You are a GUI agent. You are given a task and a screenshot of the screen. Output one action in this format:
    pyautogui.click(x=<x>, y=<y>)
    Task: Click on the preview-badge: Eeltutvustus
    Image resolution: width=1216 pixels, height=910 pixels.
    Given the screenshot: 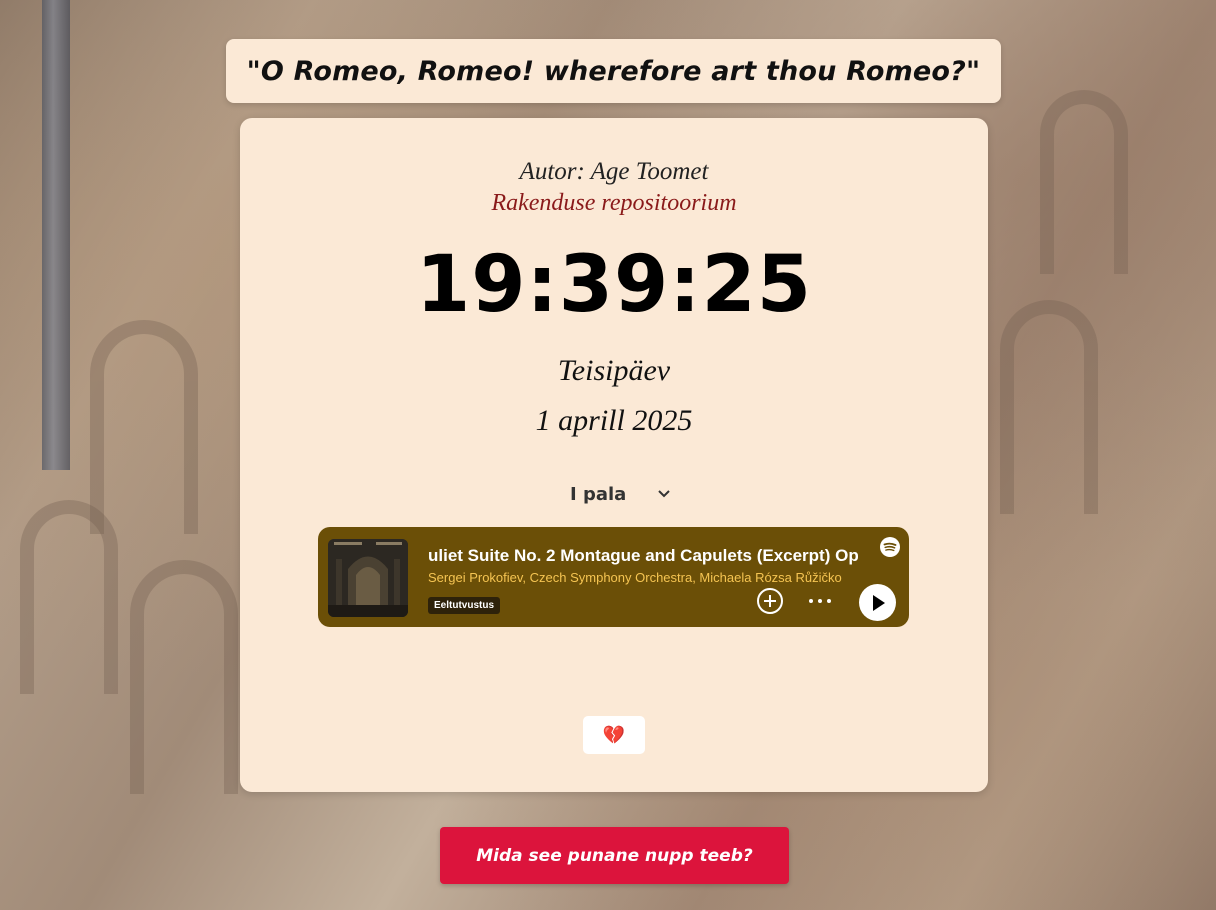 What is the action you would take?
    pyautogui.click(x=464, y=605)
    